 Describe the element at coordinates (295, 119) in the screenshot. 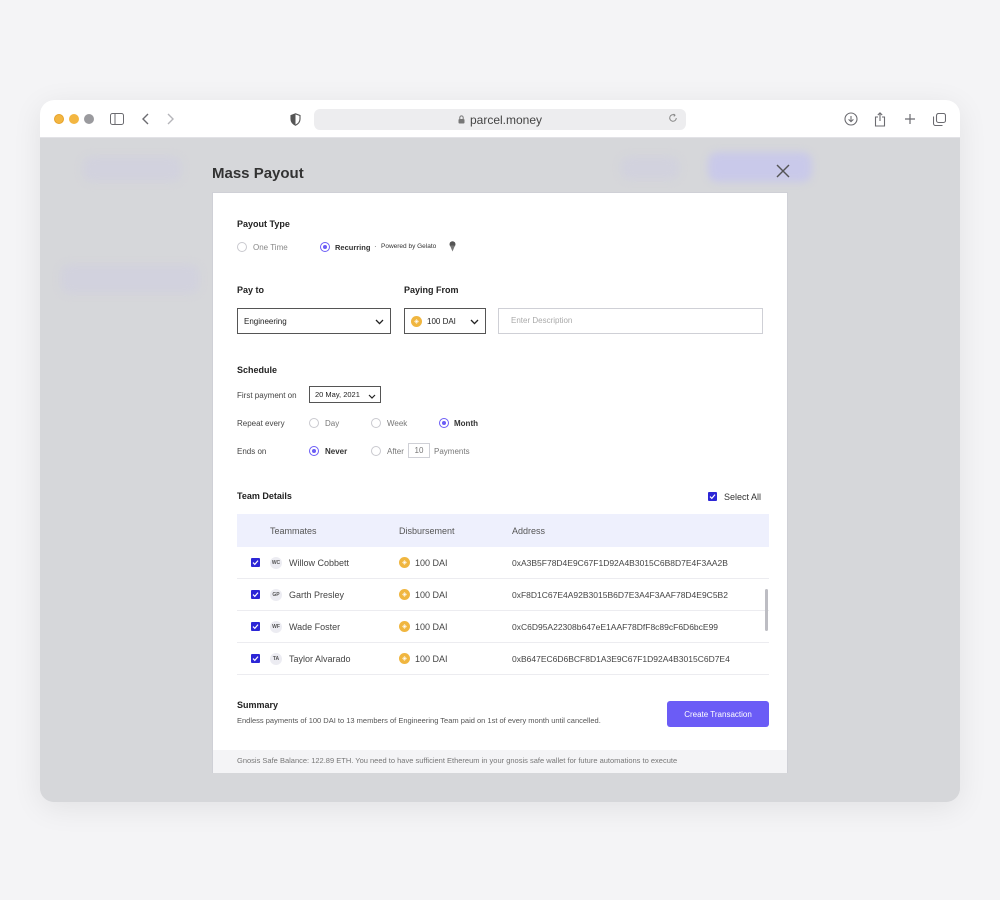

I see `shield-icon` at that location.